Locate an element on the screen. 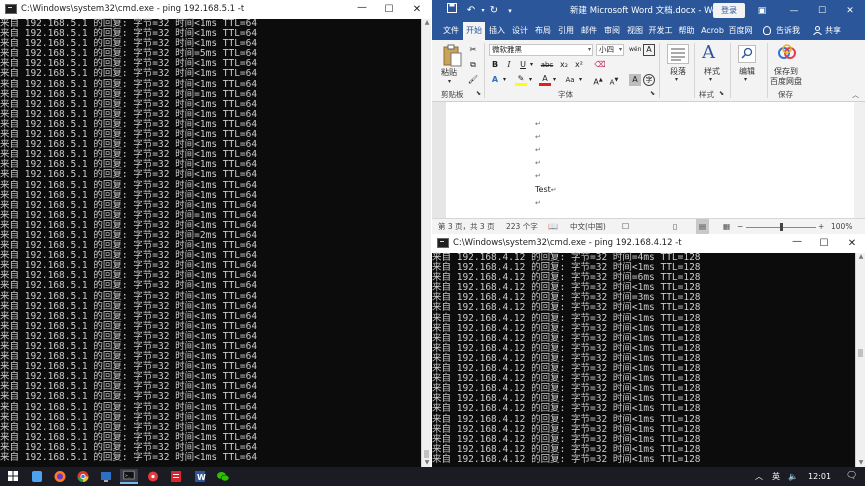  document-area: ↵ ↵ ↵ ↵ ↵ Test↵ ↵ is located at coordinates (648, 160).